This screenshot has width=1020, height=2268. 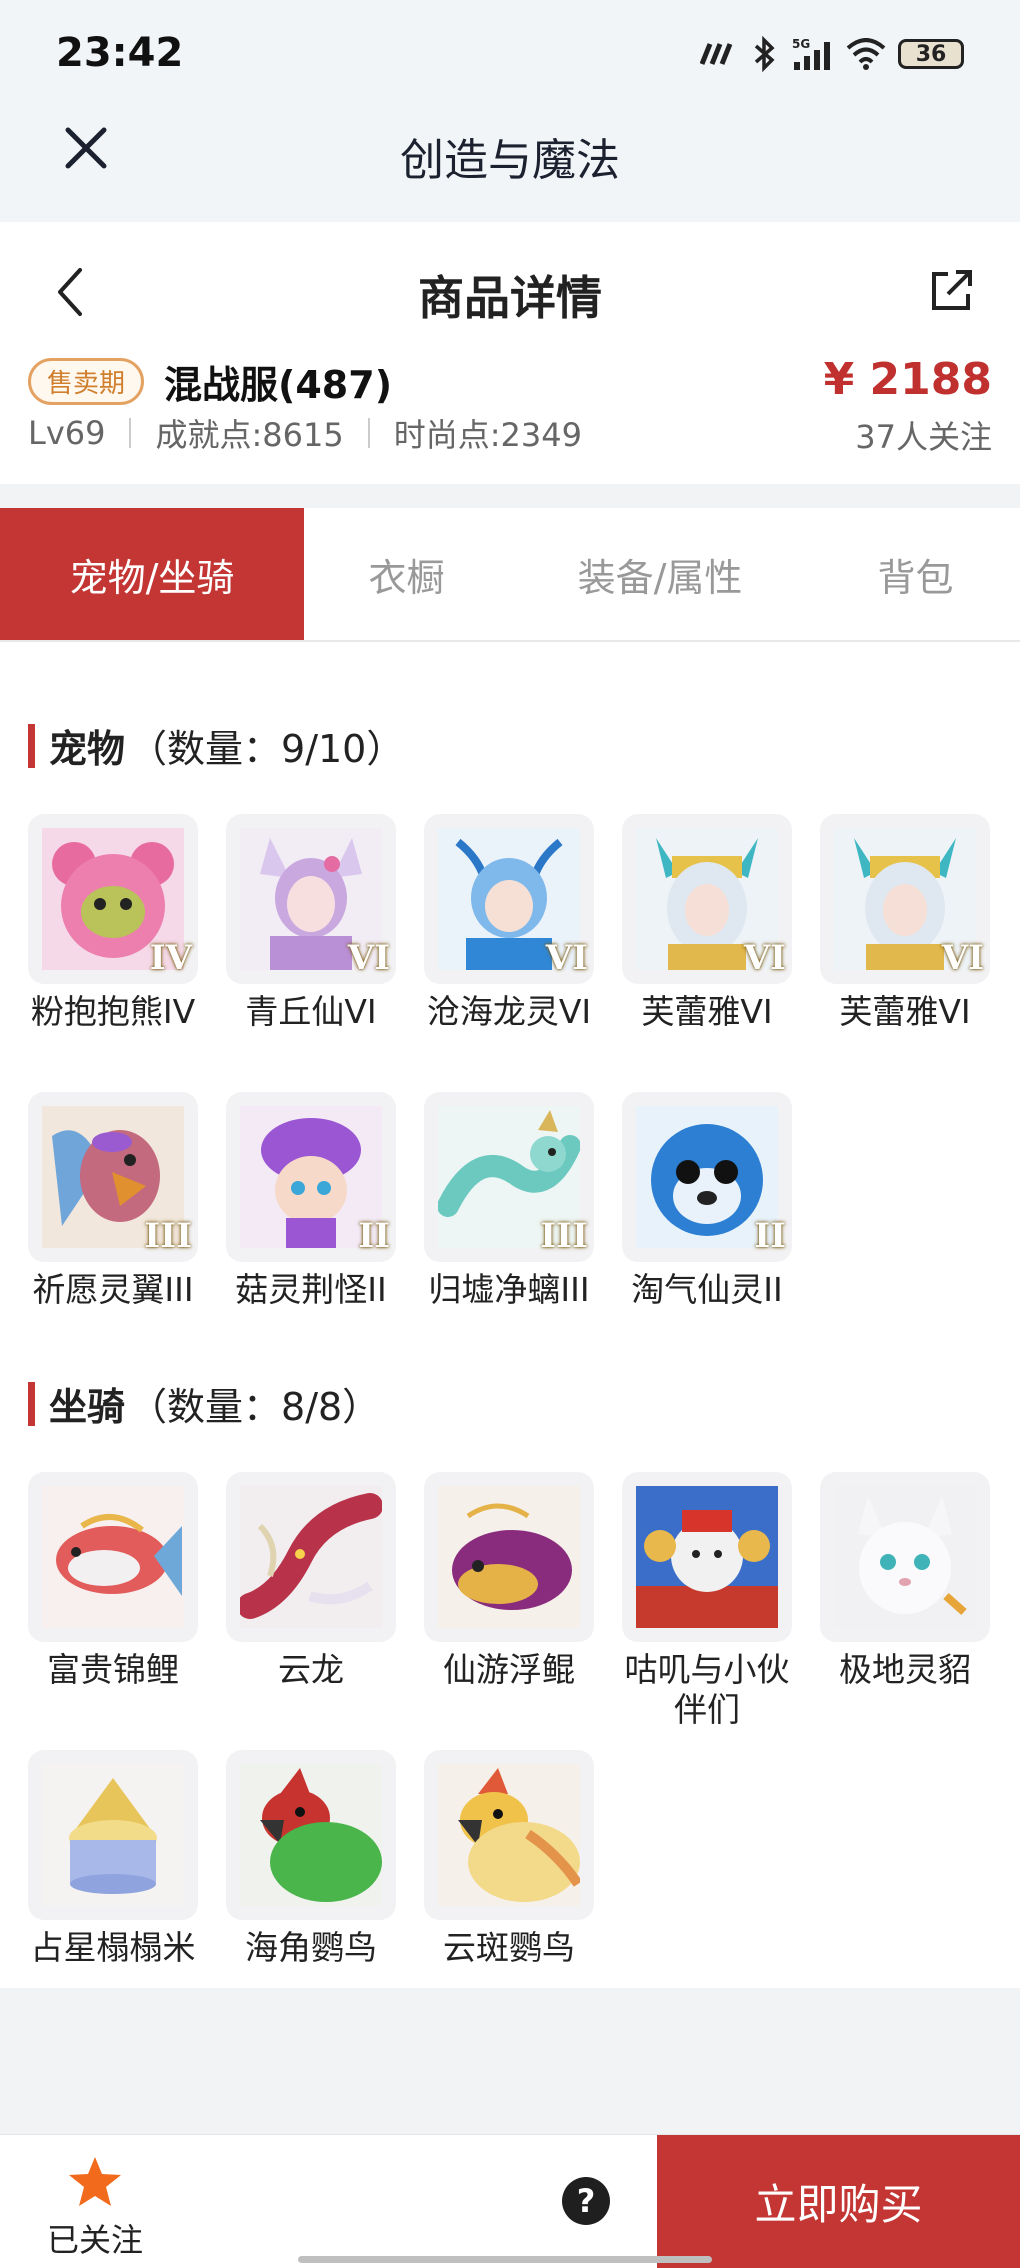 What do you see at coordinates (113, 923) in the screenshot?
I see `pet-item: IV 粉抱抱熊IV` at bounding box center [113, 923].